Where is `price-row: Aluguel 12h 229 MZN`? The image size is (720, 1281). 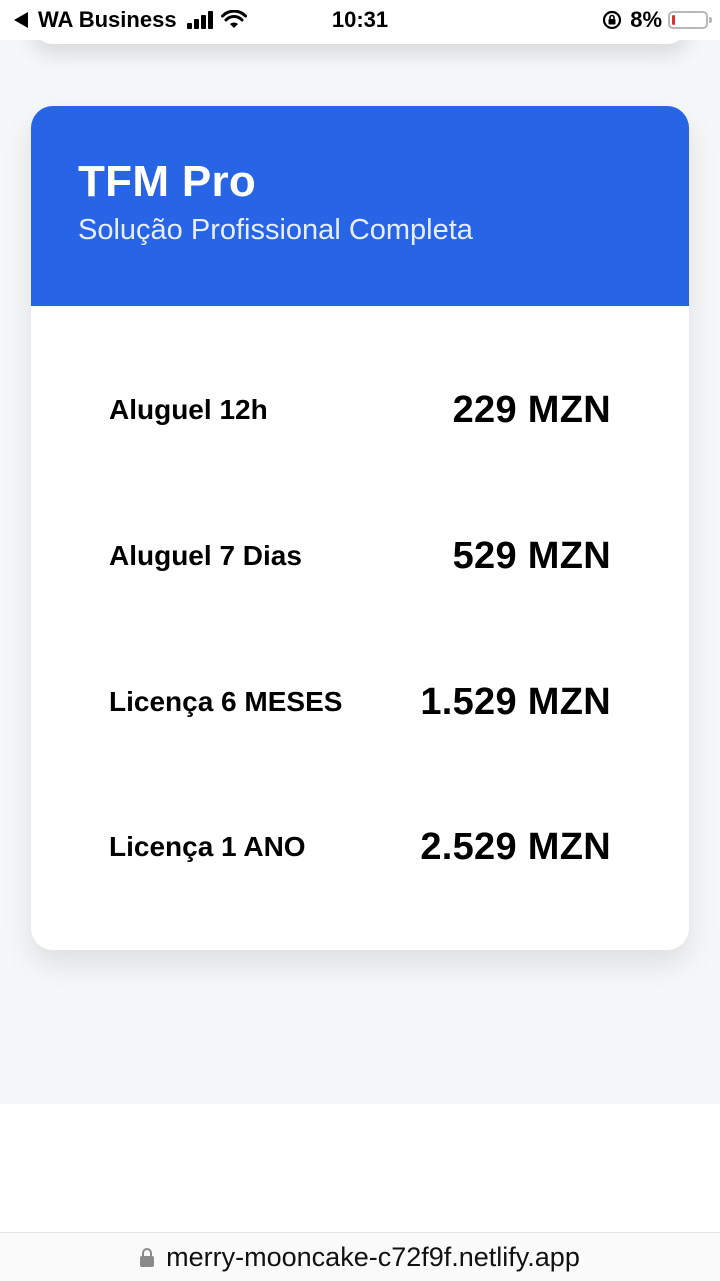
price-row: Aluguel 12h 229 MZN is located at coordinates (360, 410).